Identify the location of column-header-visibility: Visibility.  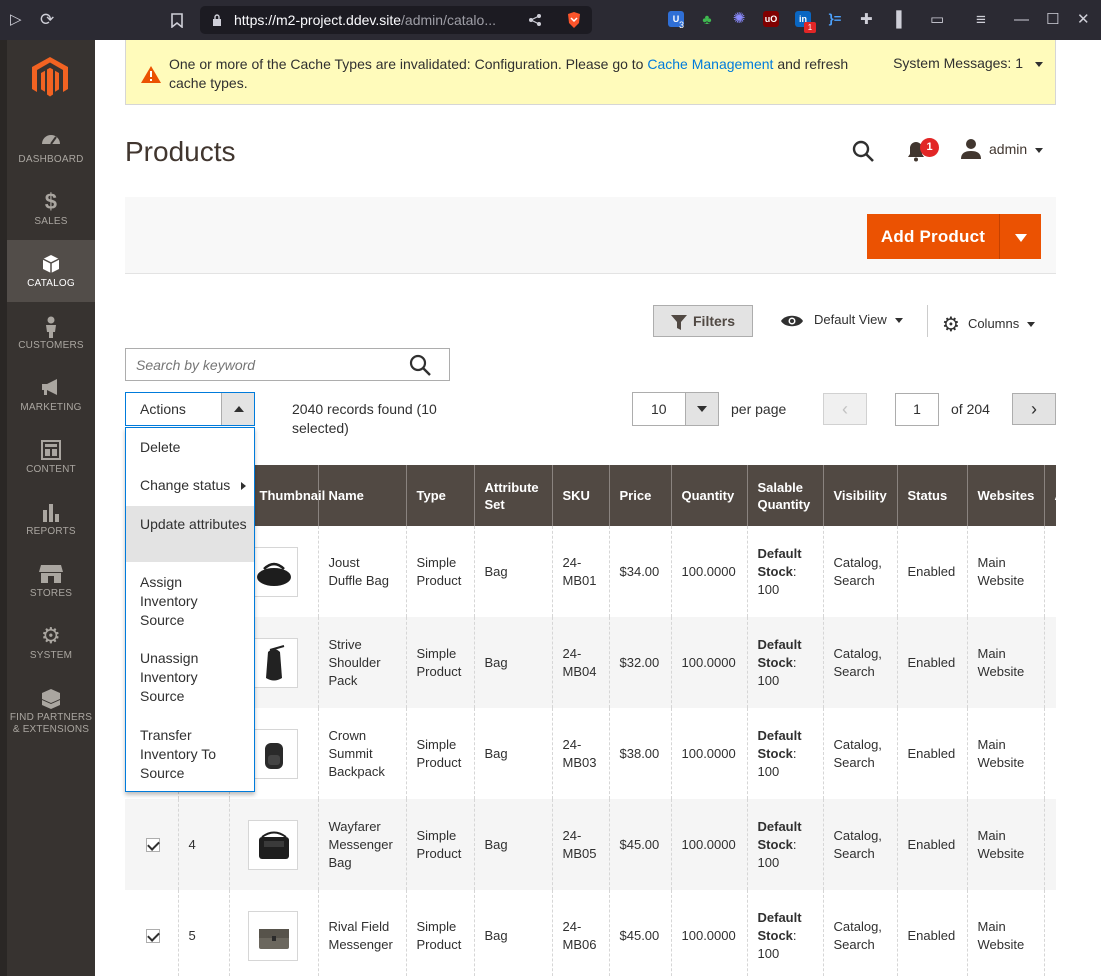
(860, 495).